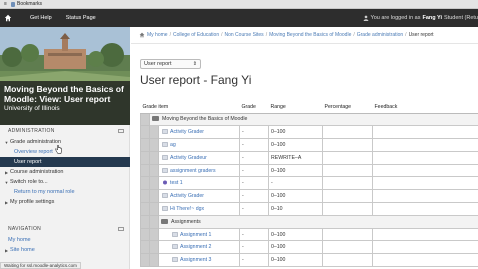 The height and width of the screenshot is (269, 478). I want to click on administration-heading: ADMINISTRATION, so click(65, 131).